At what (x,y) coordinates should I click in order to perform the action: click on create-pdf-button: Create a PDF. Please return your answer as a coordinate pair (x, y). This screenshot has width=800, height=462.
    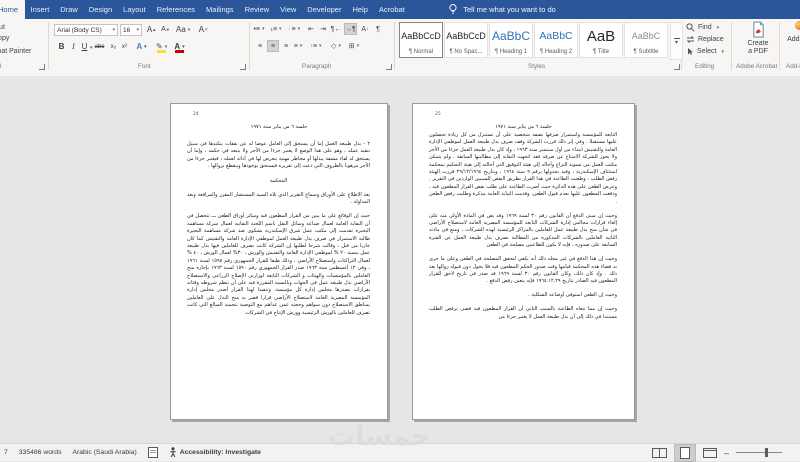
    Looking at the image, I should click on (758, 38).